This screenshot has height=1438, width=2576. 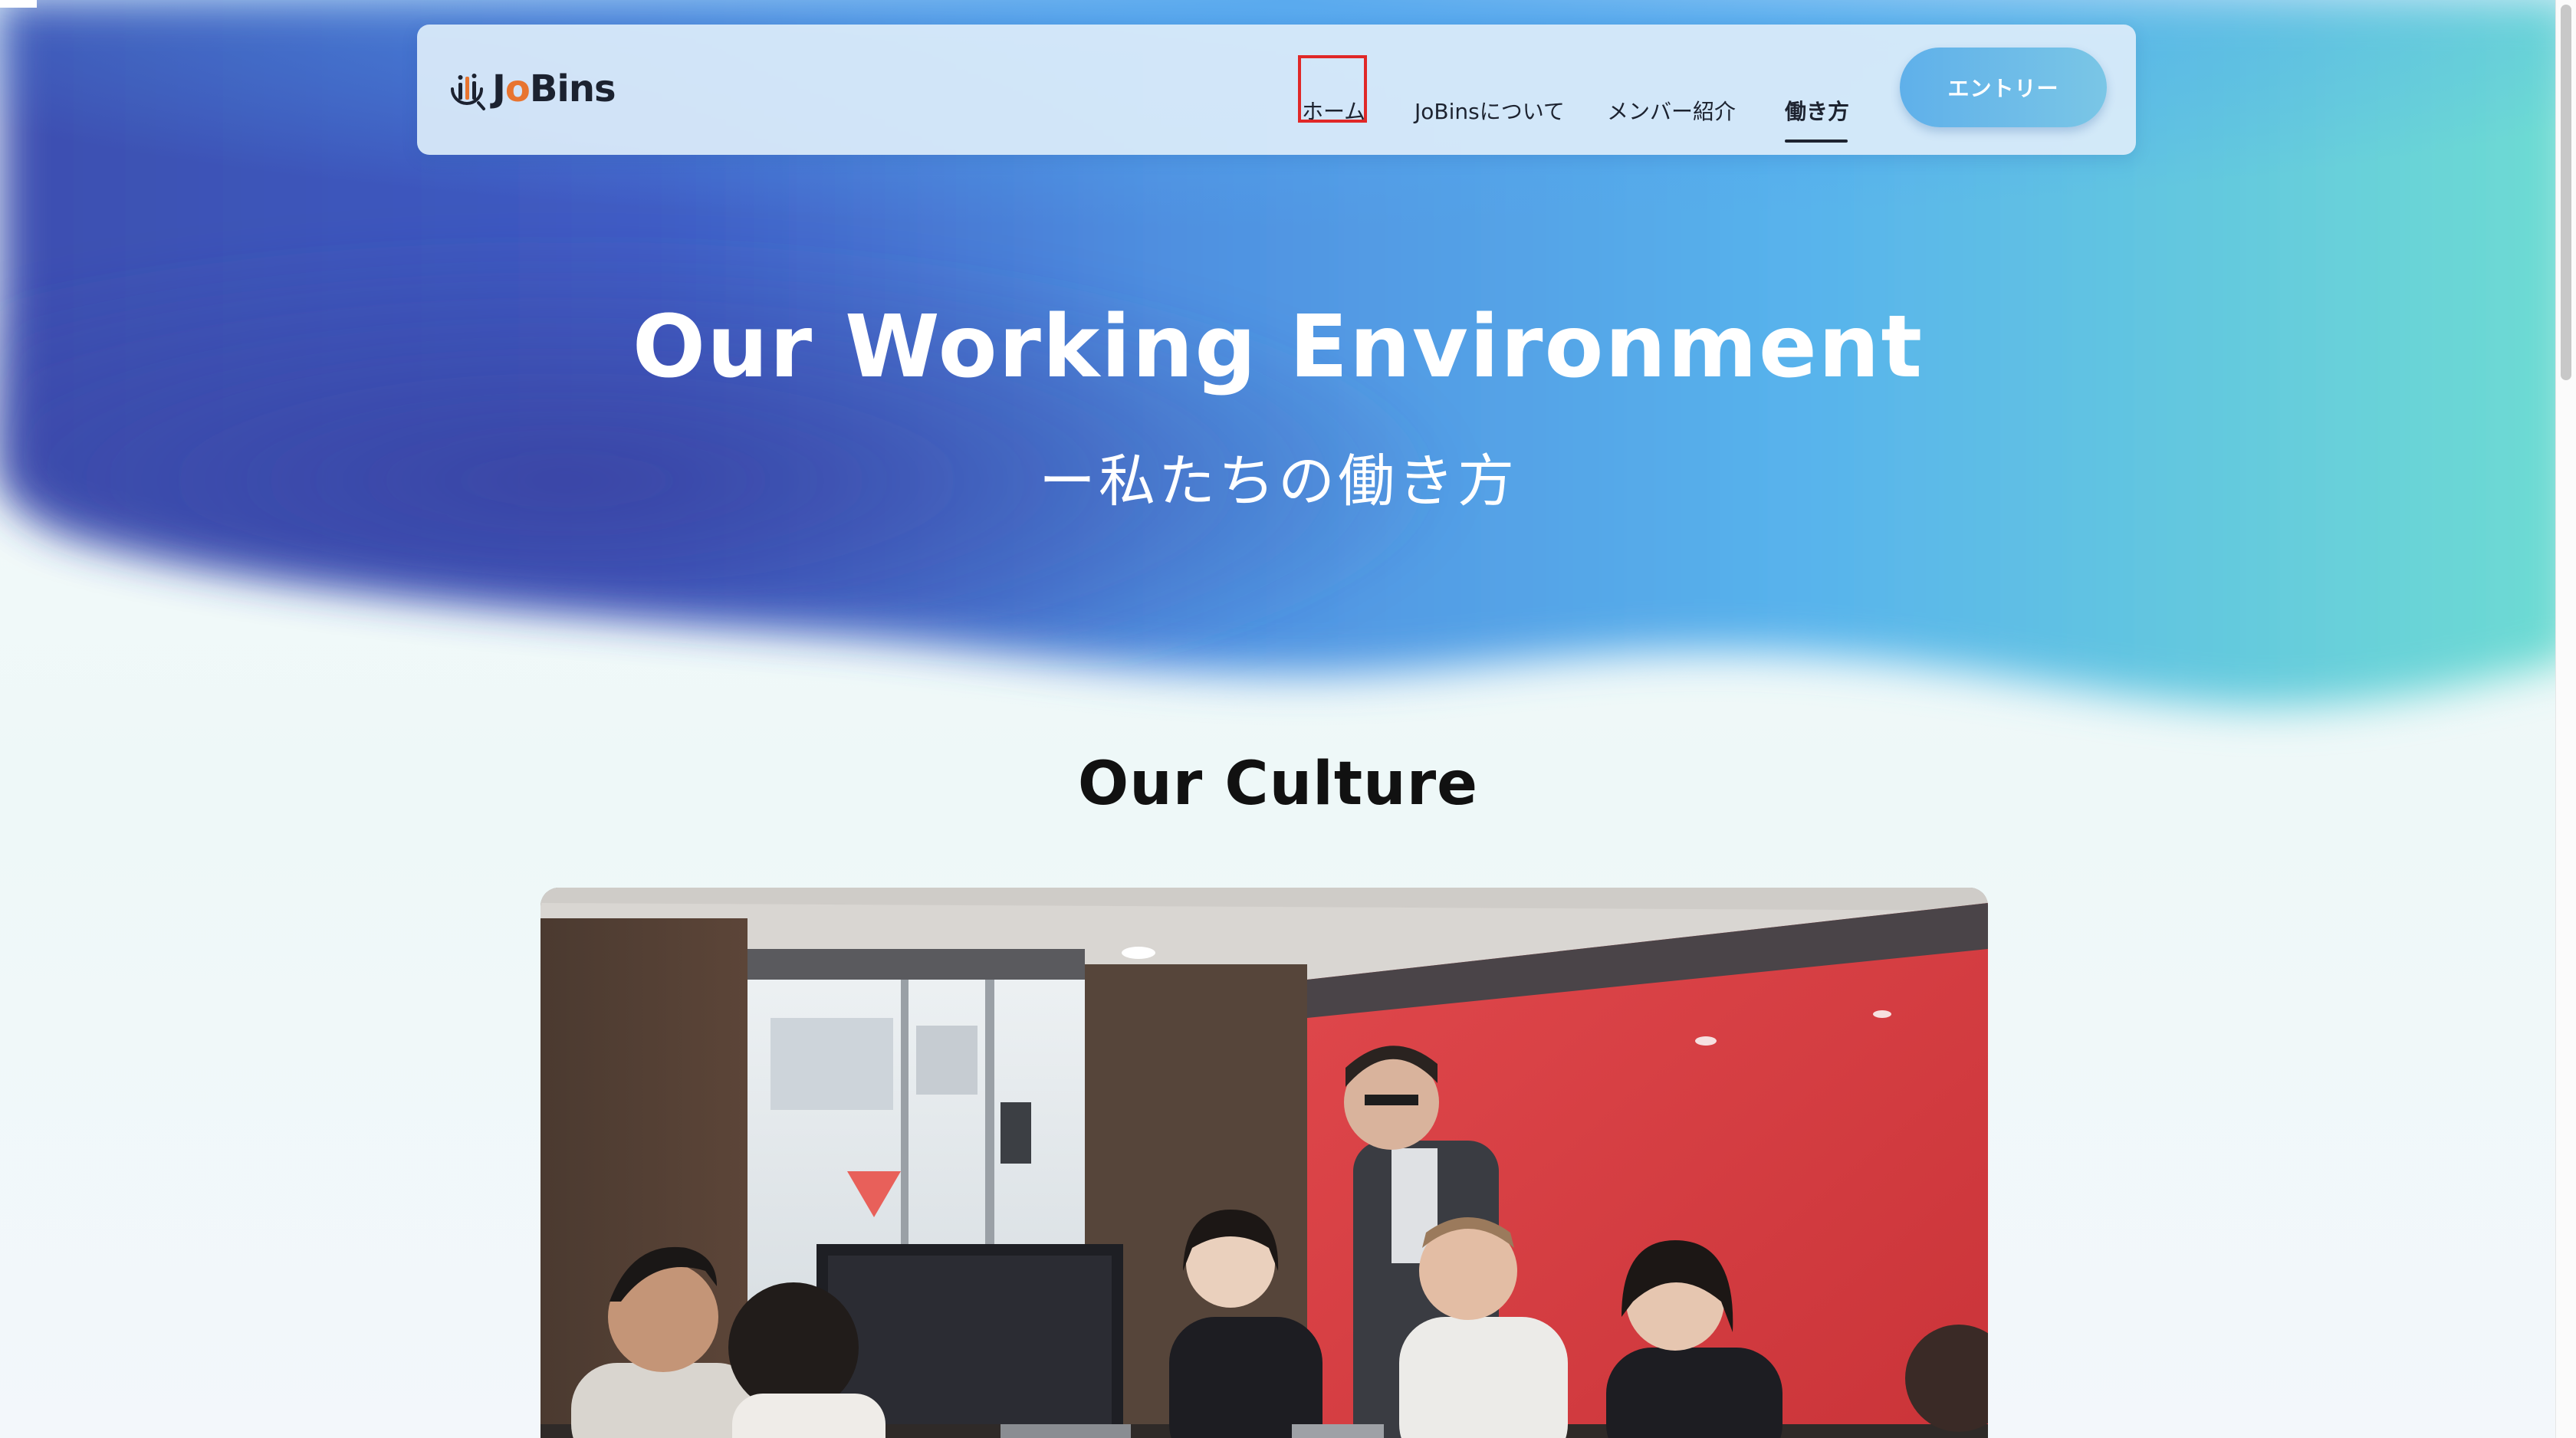 I want to click on logo-wordmark: JoBins, so click(x=554, y=88).